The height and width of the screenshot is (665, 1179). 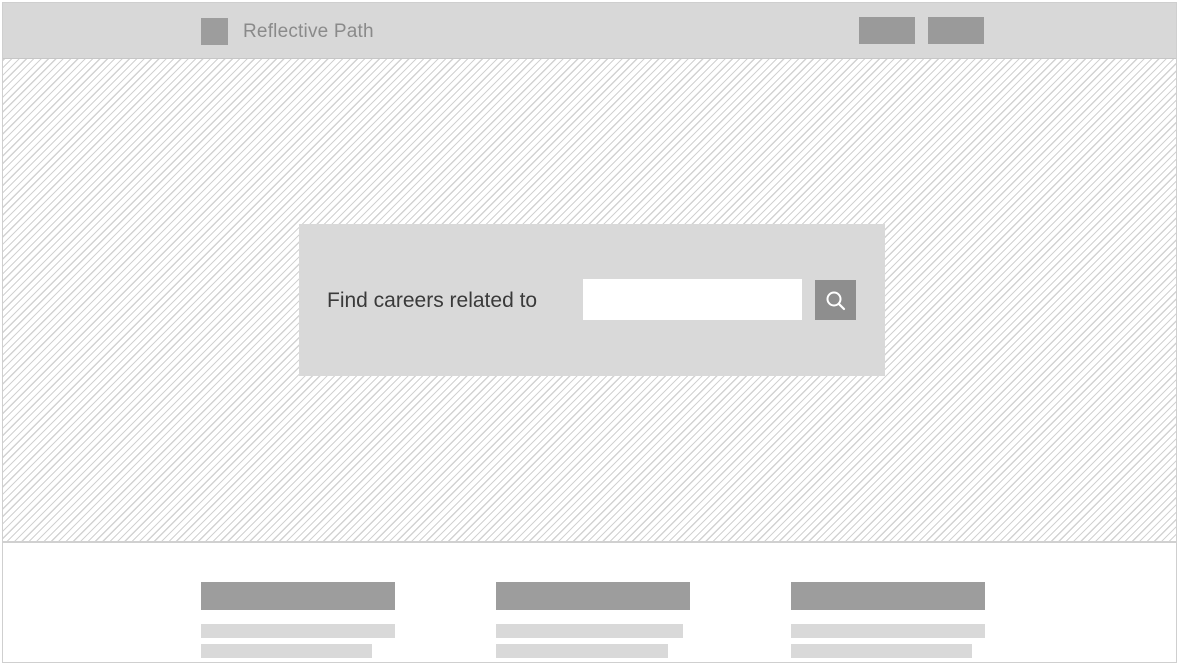 What do you see at coordinates (432, 300) in the screenshot?
I see `search-label: Find careers related to` at bounding box center [432, 300].